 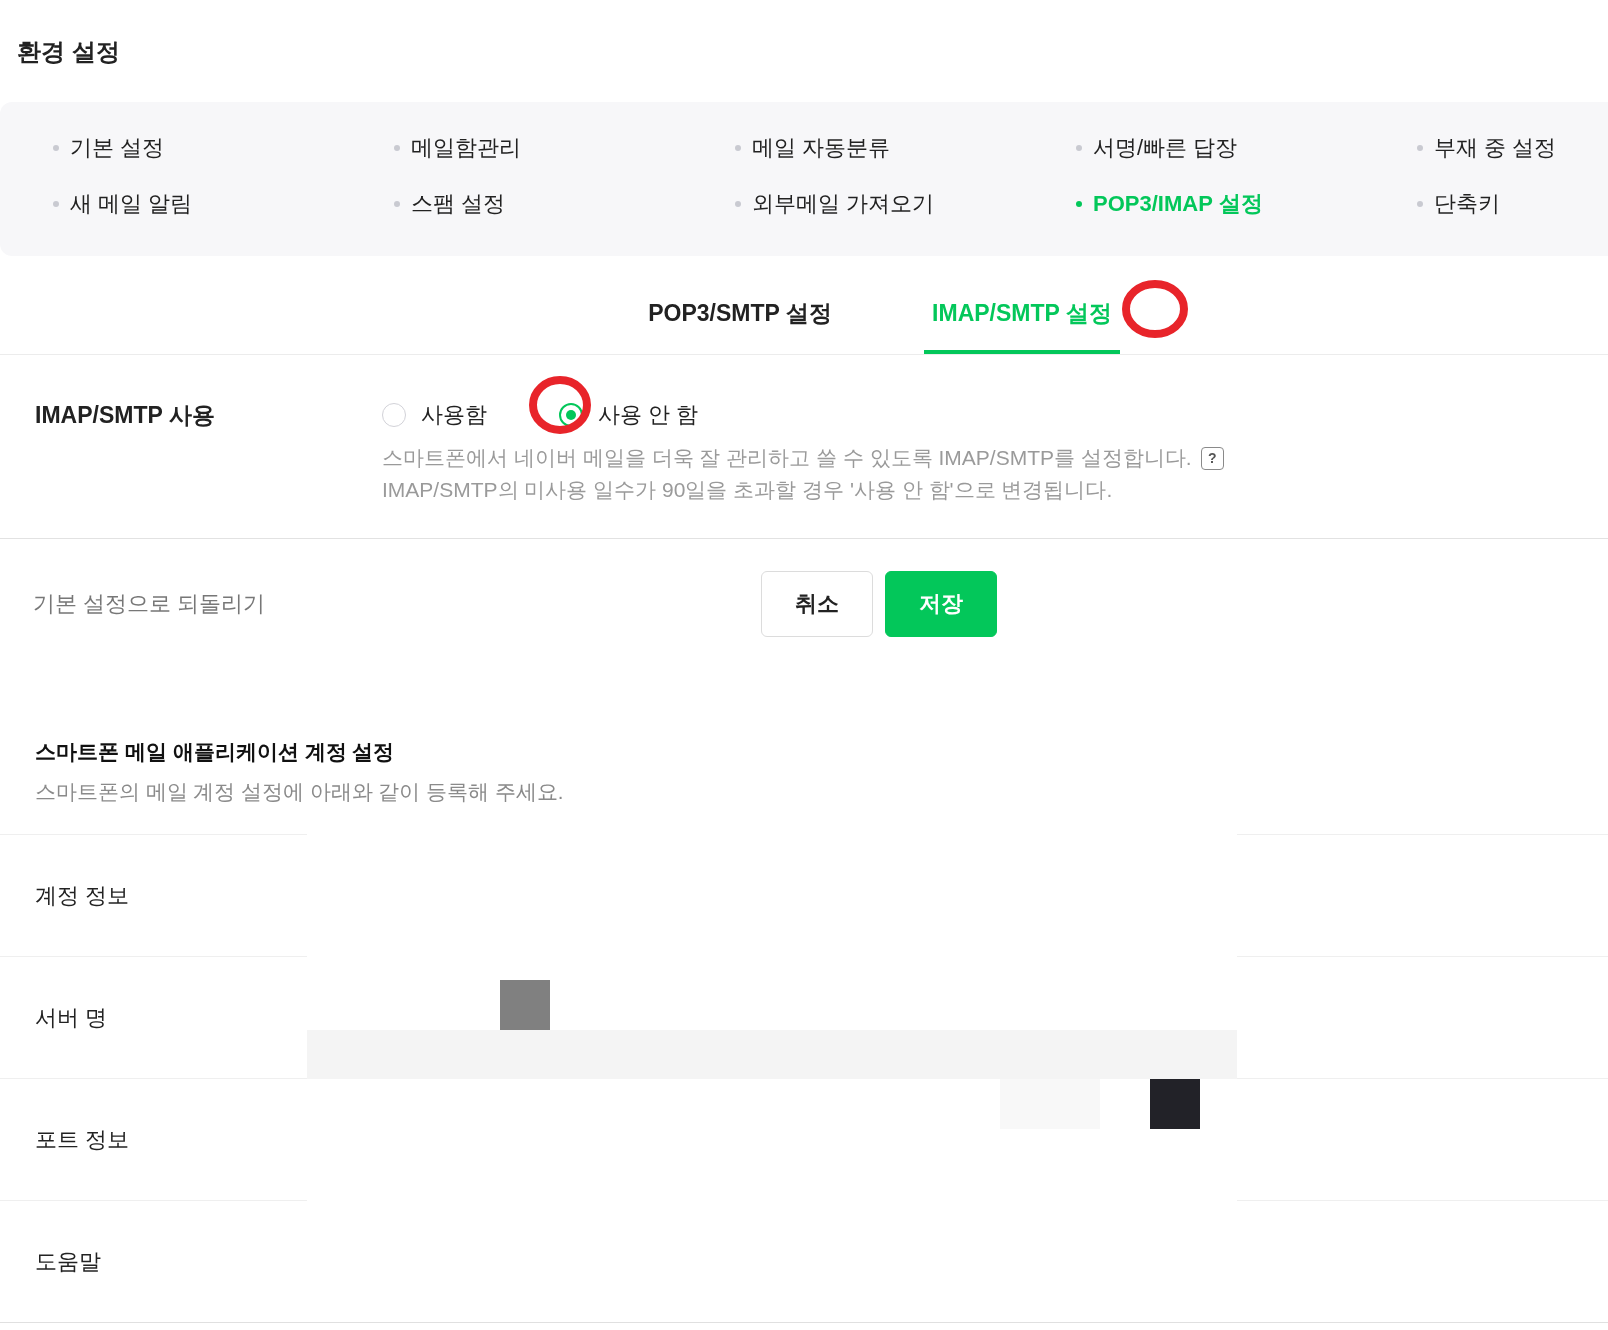 I want to click on settings-menu-link: 새 메일 알림, so click(x=123, y=204).